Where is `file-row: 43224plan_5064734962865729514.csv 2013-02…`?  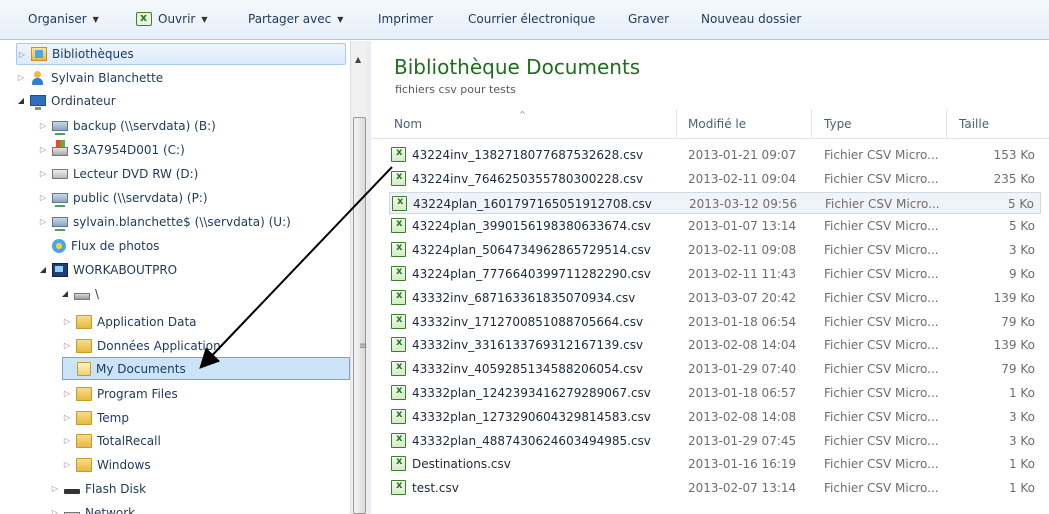
file-row: 43224plan_5064734962865729514.csv 2013-02… is located at coordinates (715, 250).